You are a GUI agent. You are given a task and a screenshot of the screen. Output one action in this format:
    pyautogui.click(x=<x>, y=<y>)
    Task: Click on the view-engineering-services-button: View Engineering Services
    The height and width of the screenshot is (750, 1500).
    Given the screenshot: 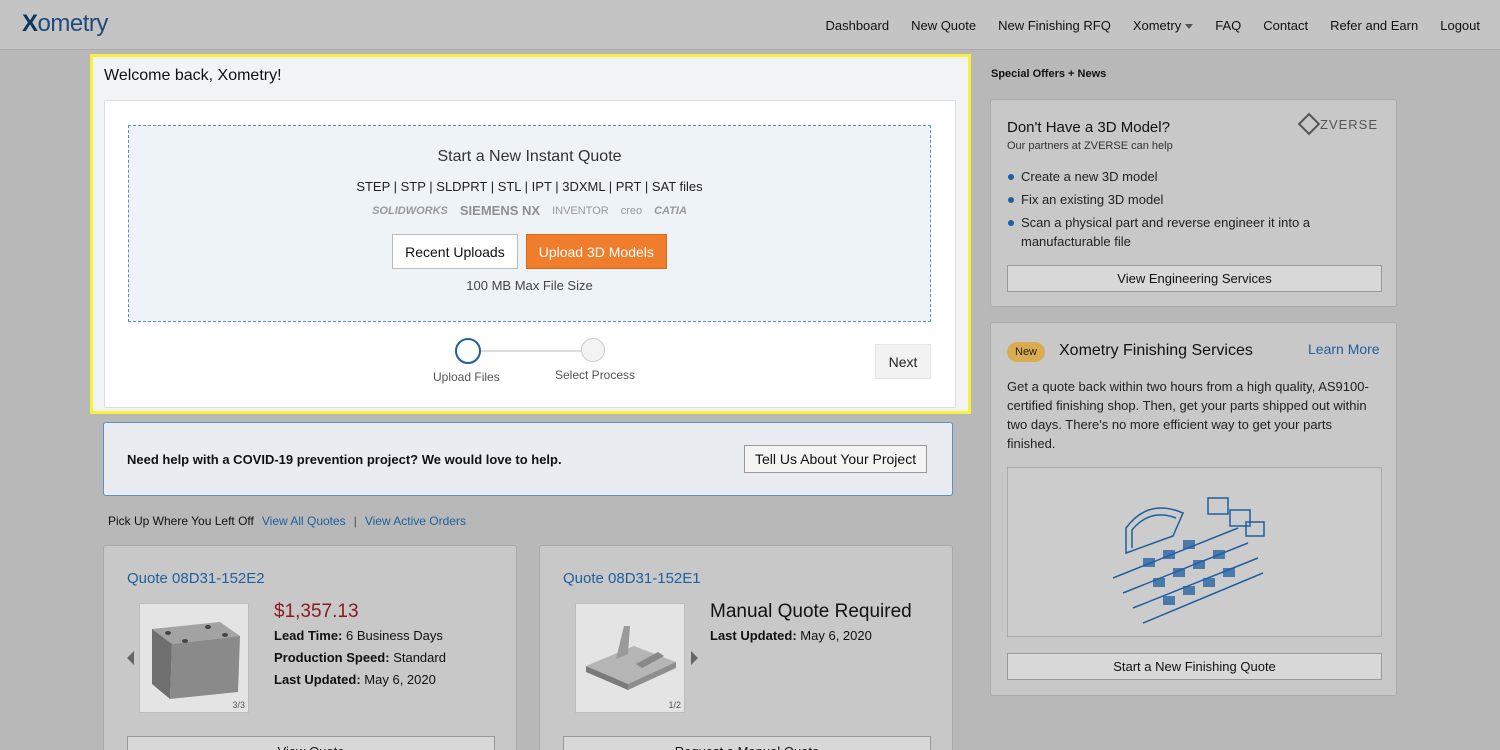 What is the action you would take?
    pyautogui.click(x=1194, y=278)
    